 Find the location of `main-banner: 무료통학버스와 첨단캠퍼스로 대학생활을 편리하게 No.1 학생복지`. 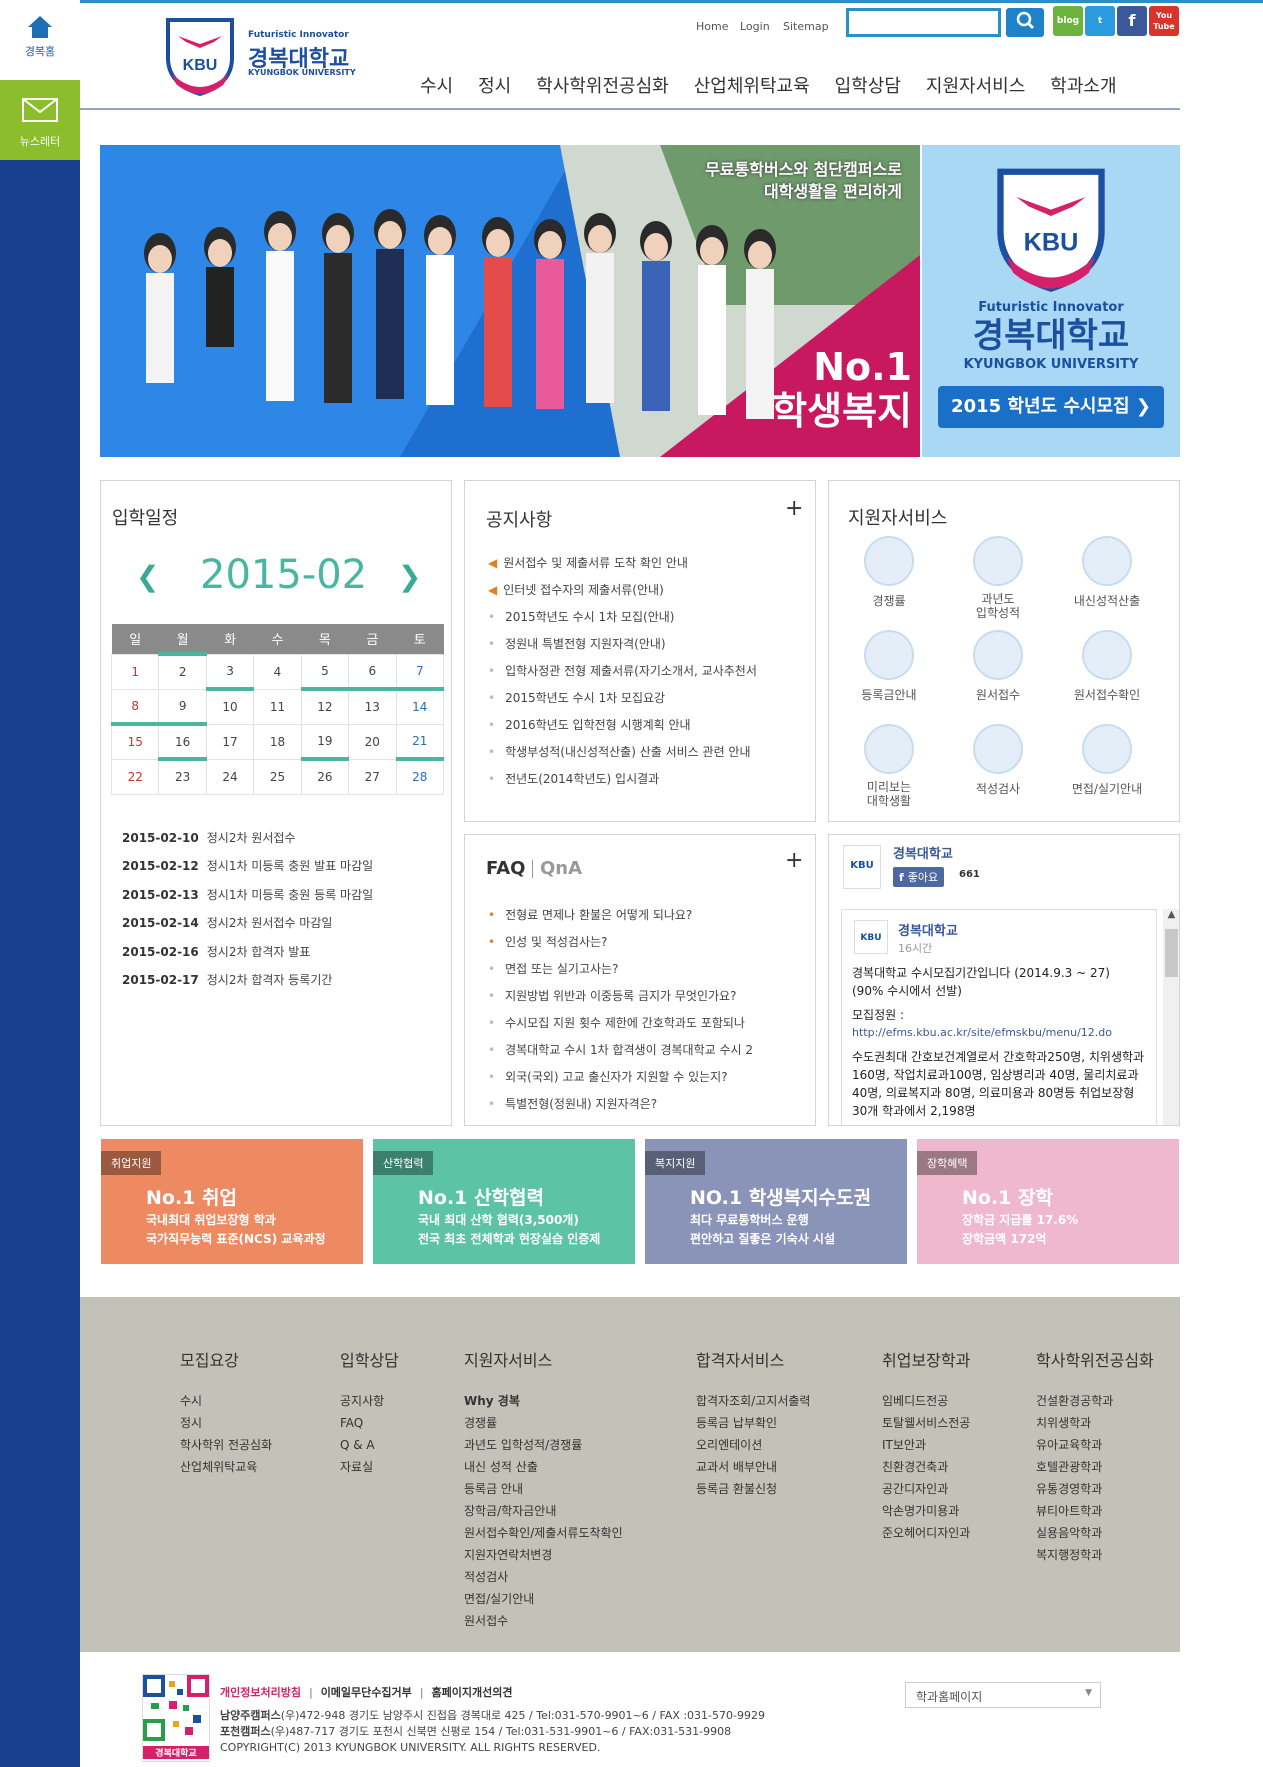

main-banner: 무료통학버스와 첨단캠퍼스로 대학생활을 편리하게 No.1 학생복지 is located at coordinates (510, 301).